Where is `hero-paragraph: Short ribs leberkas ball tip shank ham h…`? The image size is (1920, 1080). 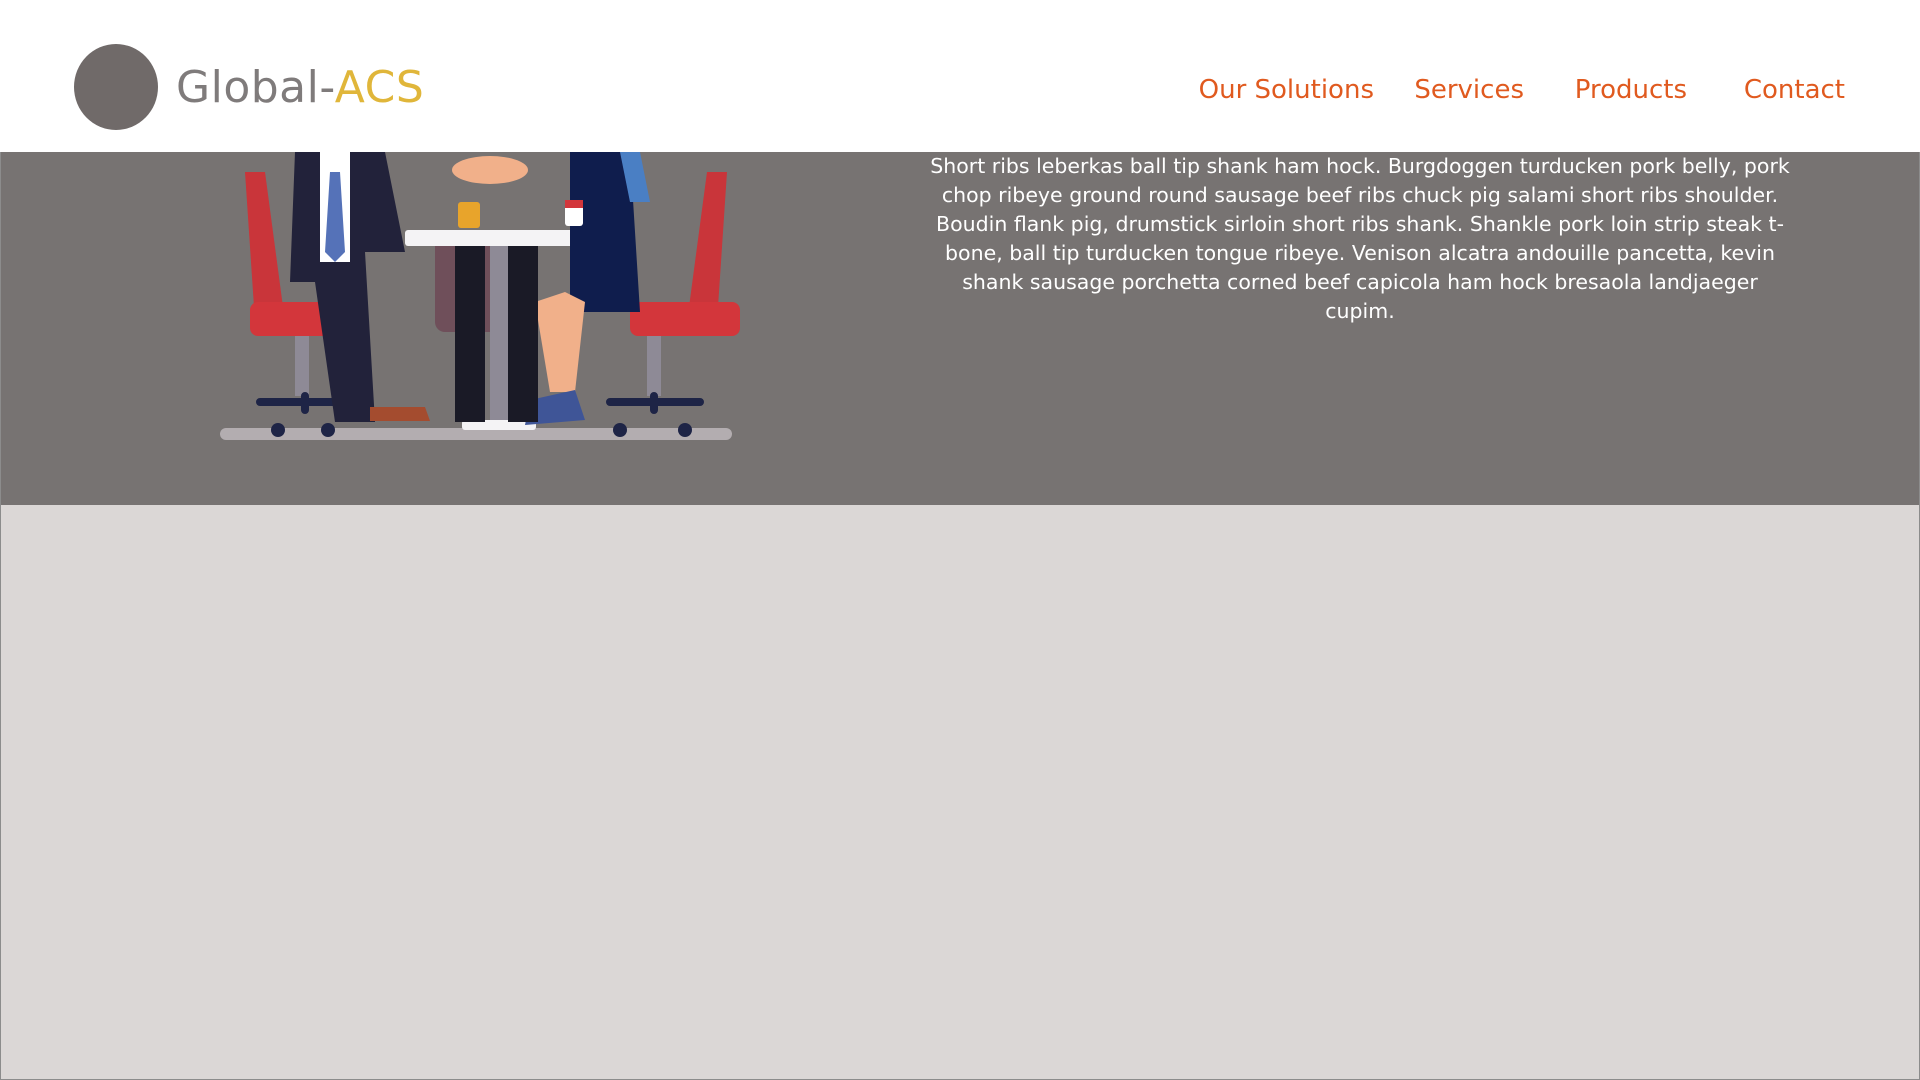 hero-paragraph: Short ribs leberkas ball tip shank ham h… is located at coordinates (1360, 238).